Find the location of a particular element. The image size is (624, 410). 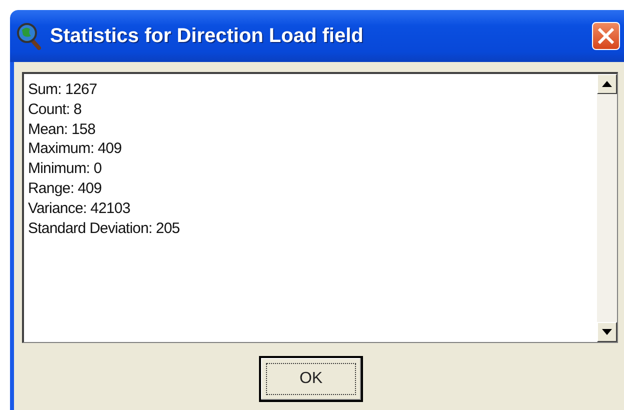

statistic-line: Count: 8 is located at coordinates (55, 110).